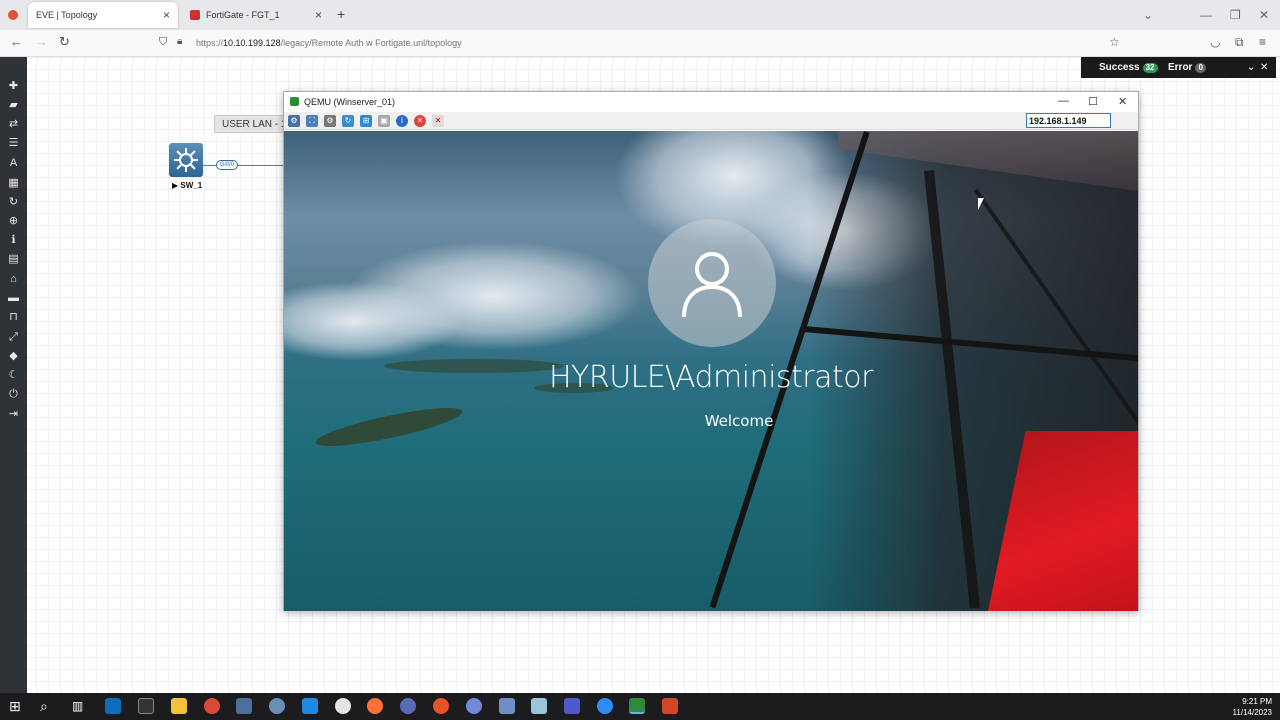 This screenshot has height=720, width=1280. I want to click on forward-icon: →, so click(41, 41).